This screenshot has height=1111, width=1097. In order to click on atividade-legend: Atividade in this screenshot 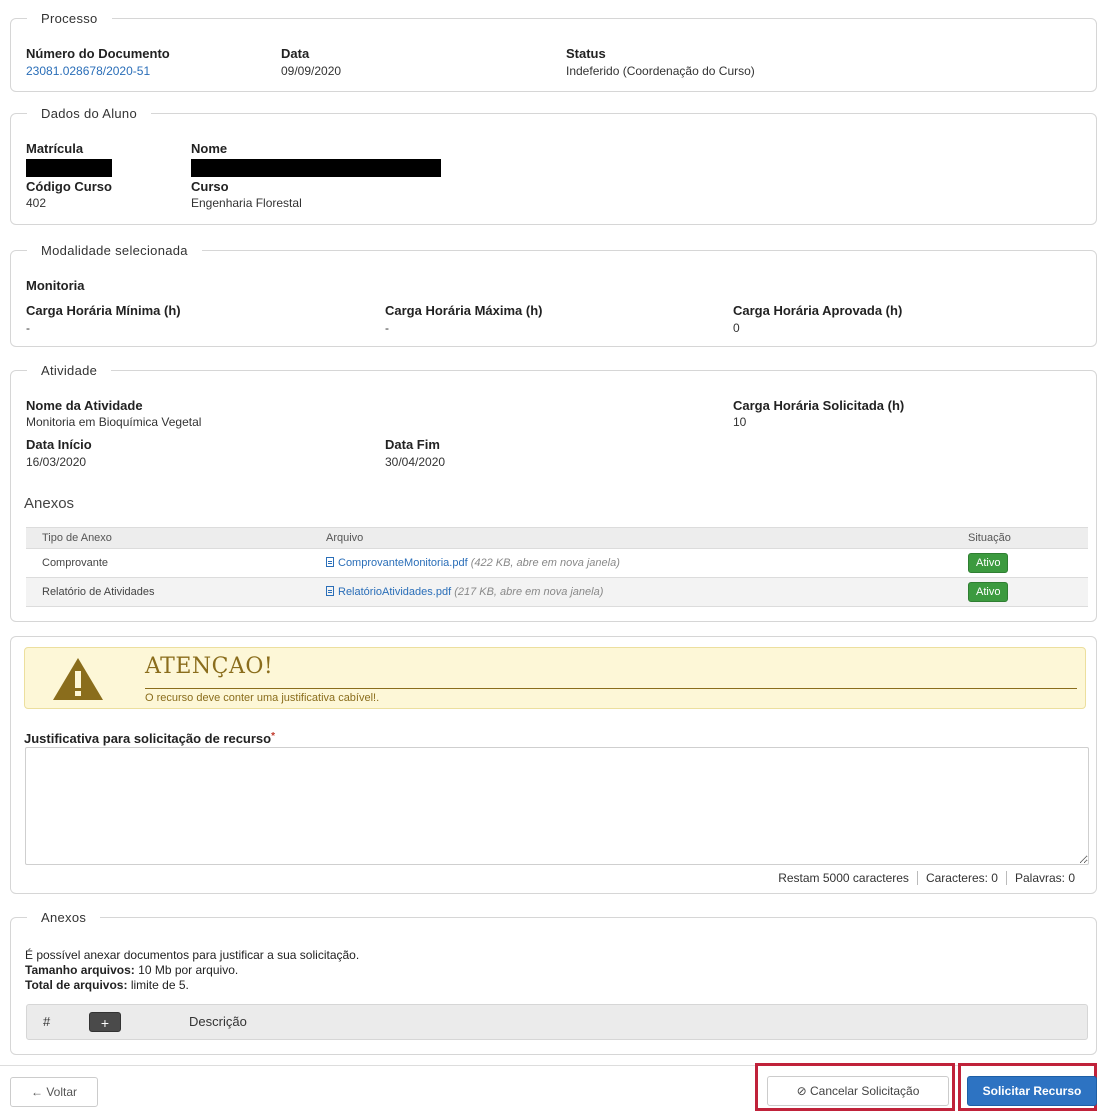, I will do `click(69, 371)`.